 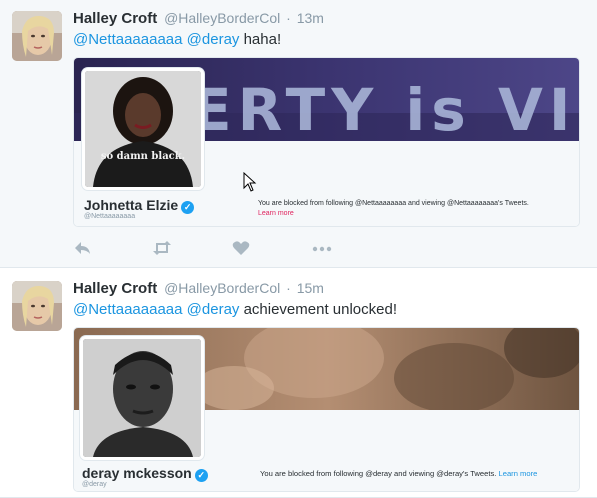 I want to click on tweet-header: Halley Croft @HalleyBorderCol · 13m, so click(x=198, y=18).